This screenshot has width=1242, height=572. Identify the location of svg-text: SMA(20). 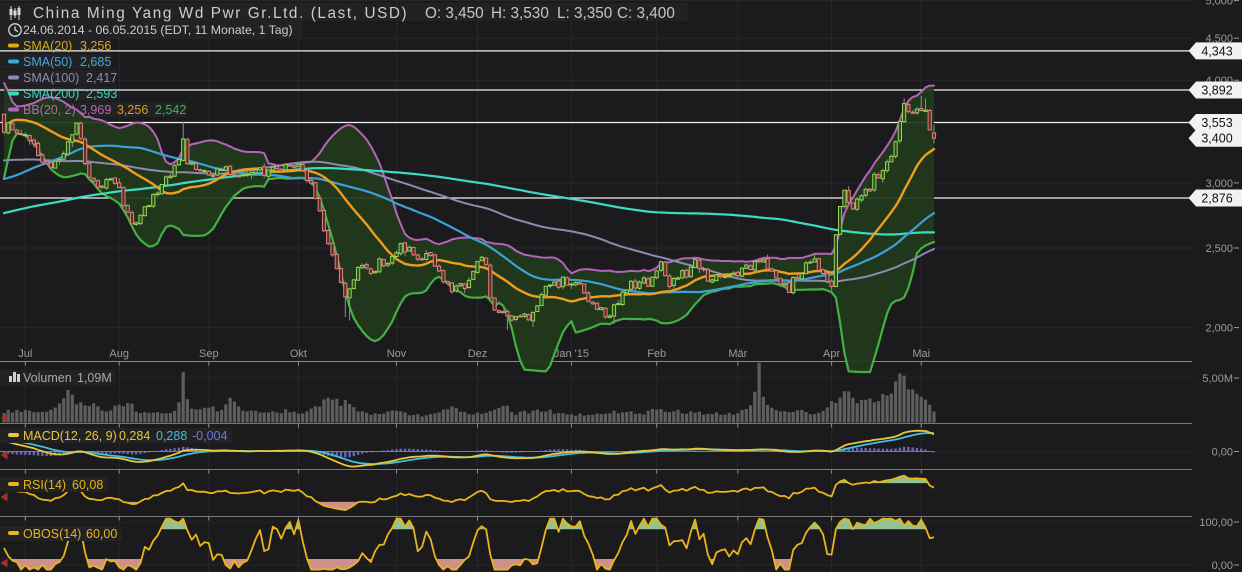
(47, 46).